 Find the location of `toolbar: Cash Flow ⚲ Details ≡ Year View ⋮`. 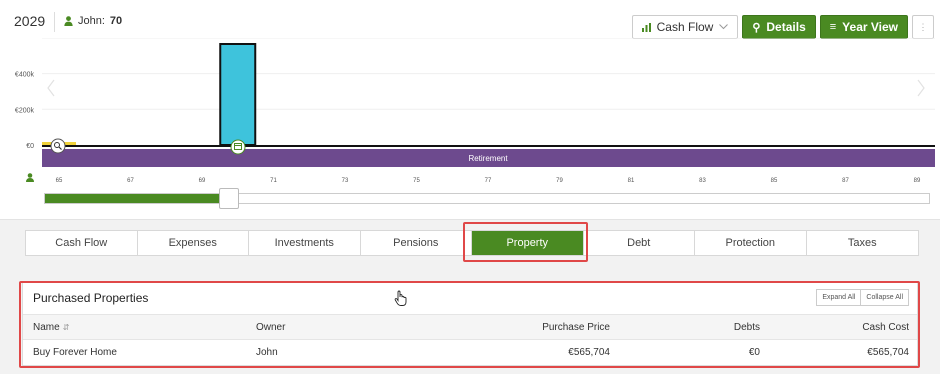

toolbar: Cash Flow ⚲ Details ≡ Year View ⋮ is located at coordinates (782, 27).